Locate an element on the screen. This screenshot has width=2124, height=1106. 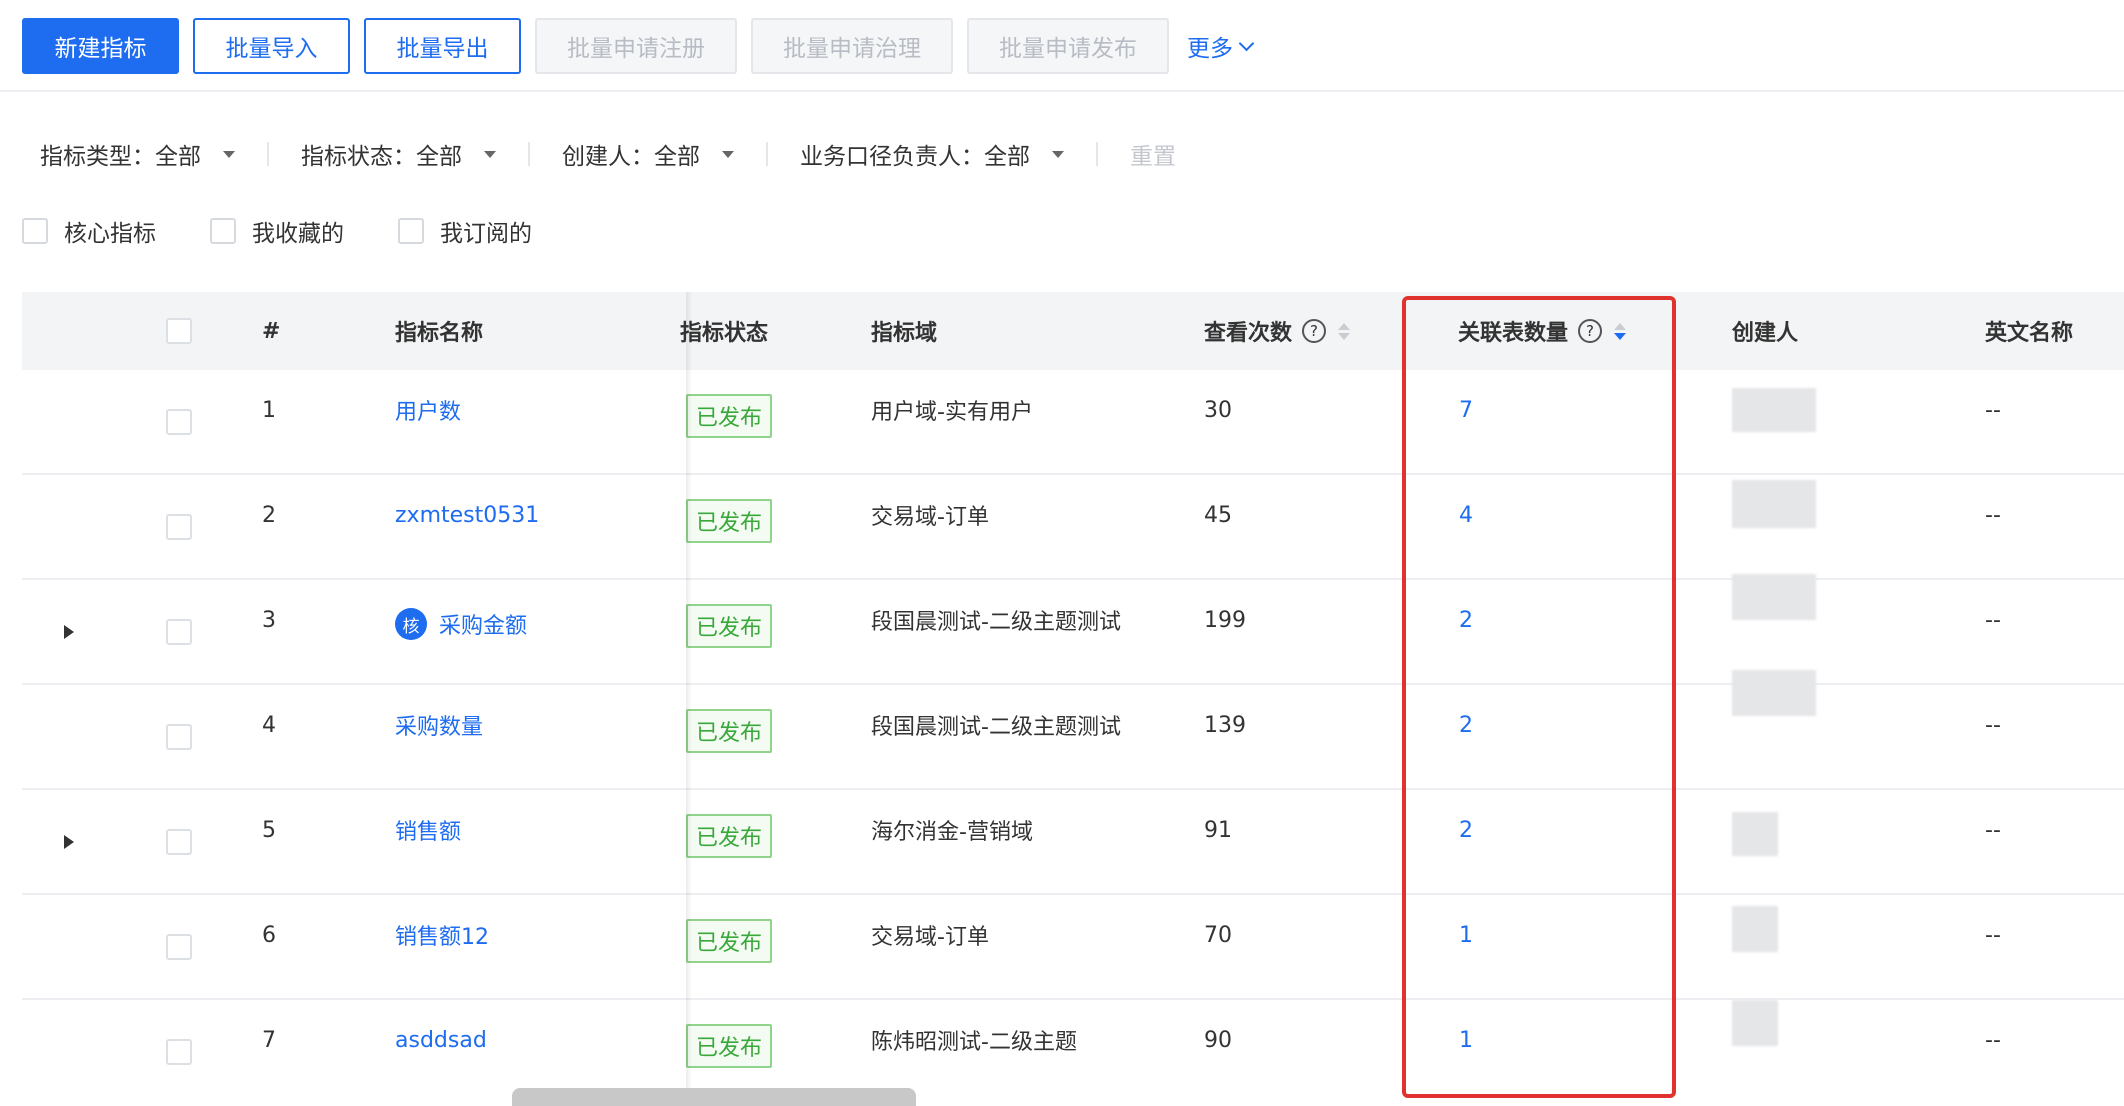
filter-status-label: 指标状态：全部 is located at coordinates (381, 157).